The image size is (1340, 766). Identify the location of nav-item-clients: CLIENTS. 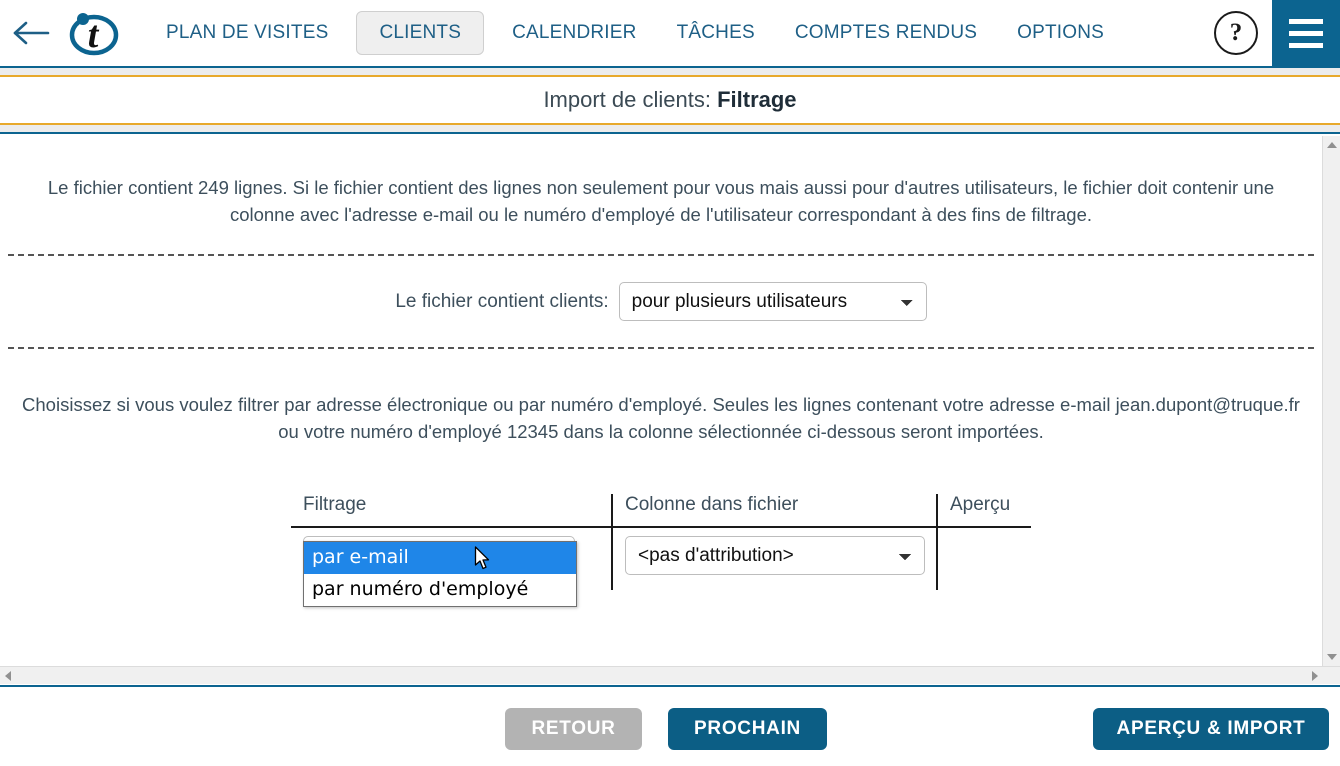
(420, 33).